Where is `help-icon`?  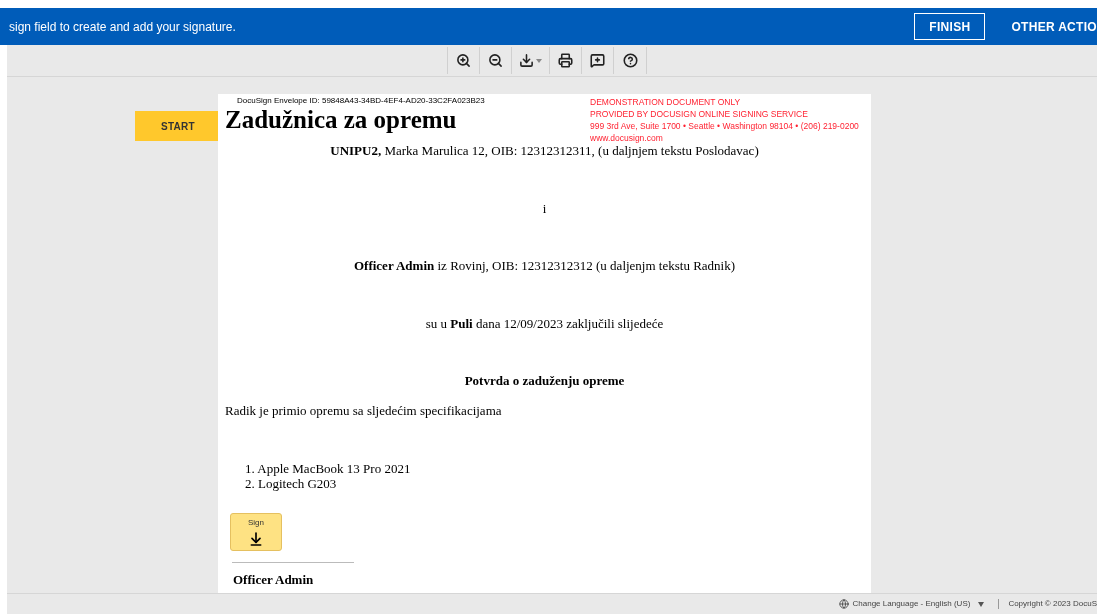 help-icon is located at coordinates (630, 60).